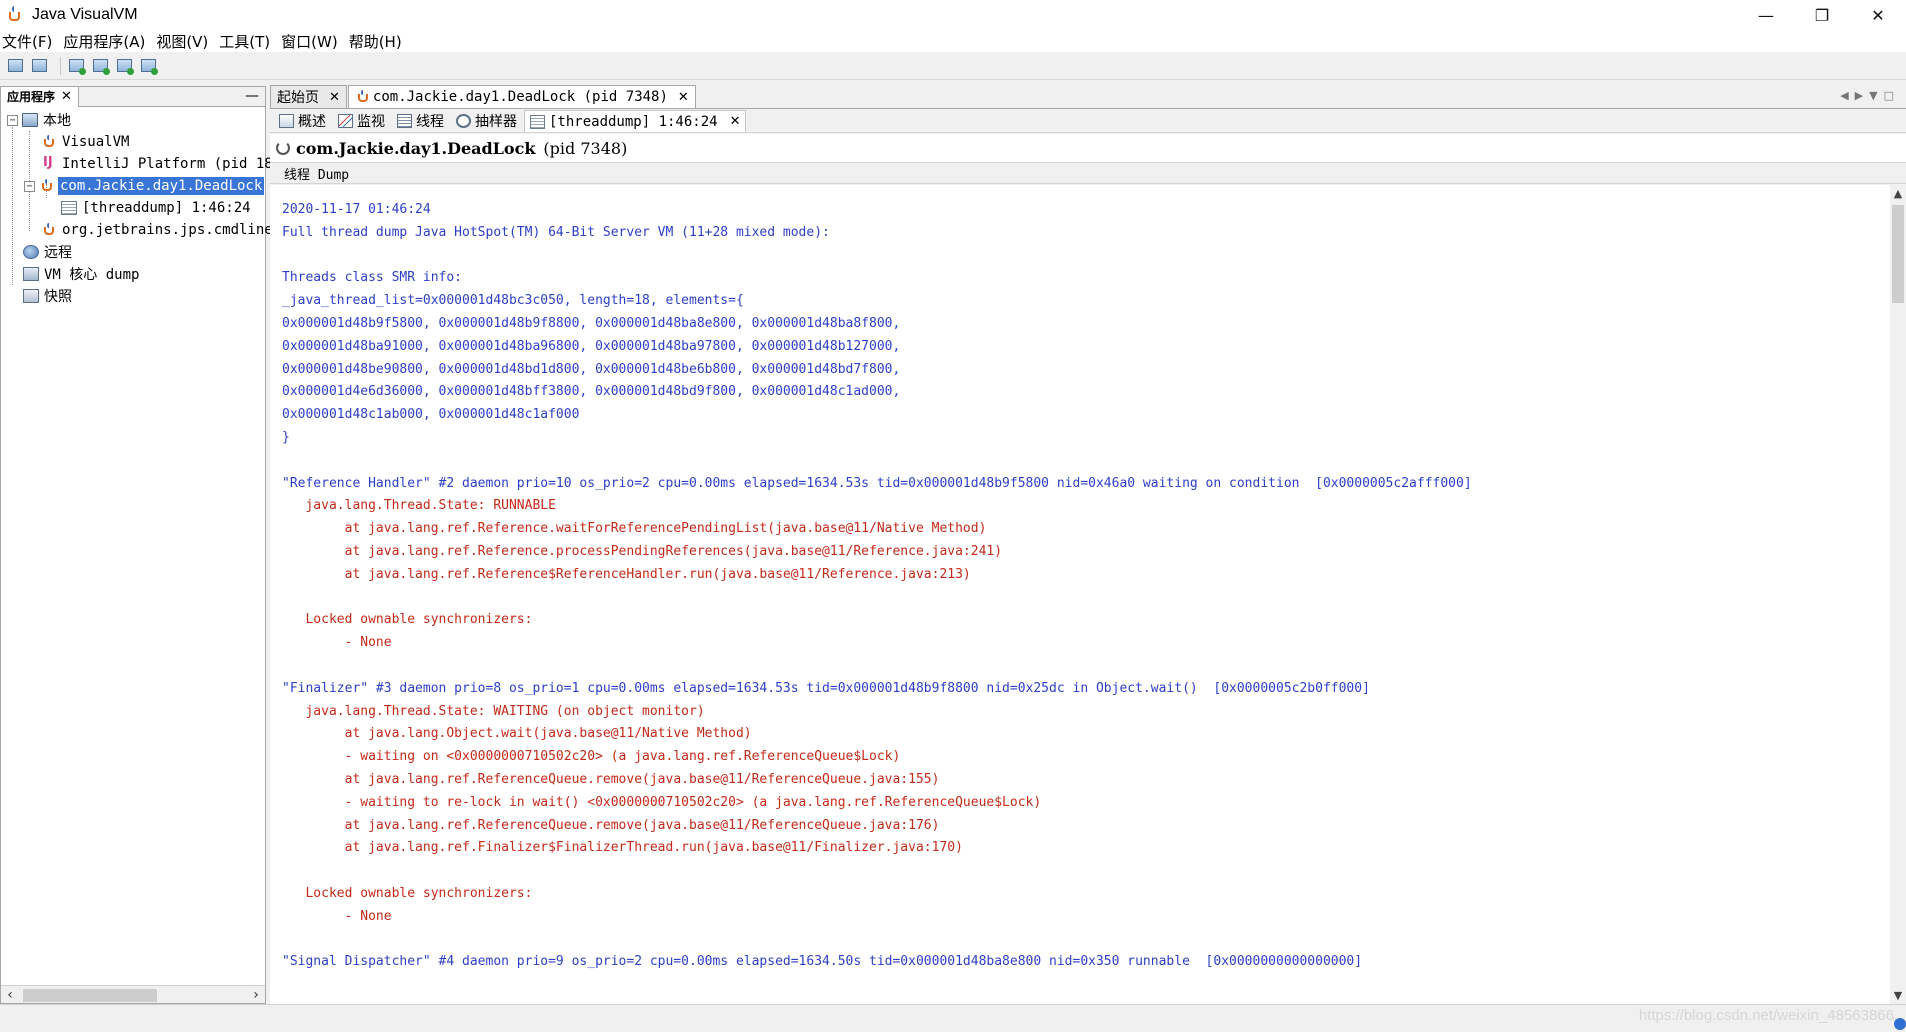  What do you see at coordinates (161, 186) in the screenshot?
I see `tree-node-label: com.Jackie.day1.DeadLock` at bounding box center [161, 186].